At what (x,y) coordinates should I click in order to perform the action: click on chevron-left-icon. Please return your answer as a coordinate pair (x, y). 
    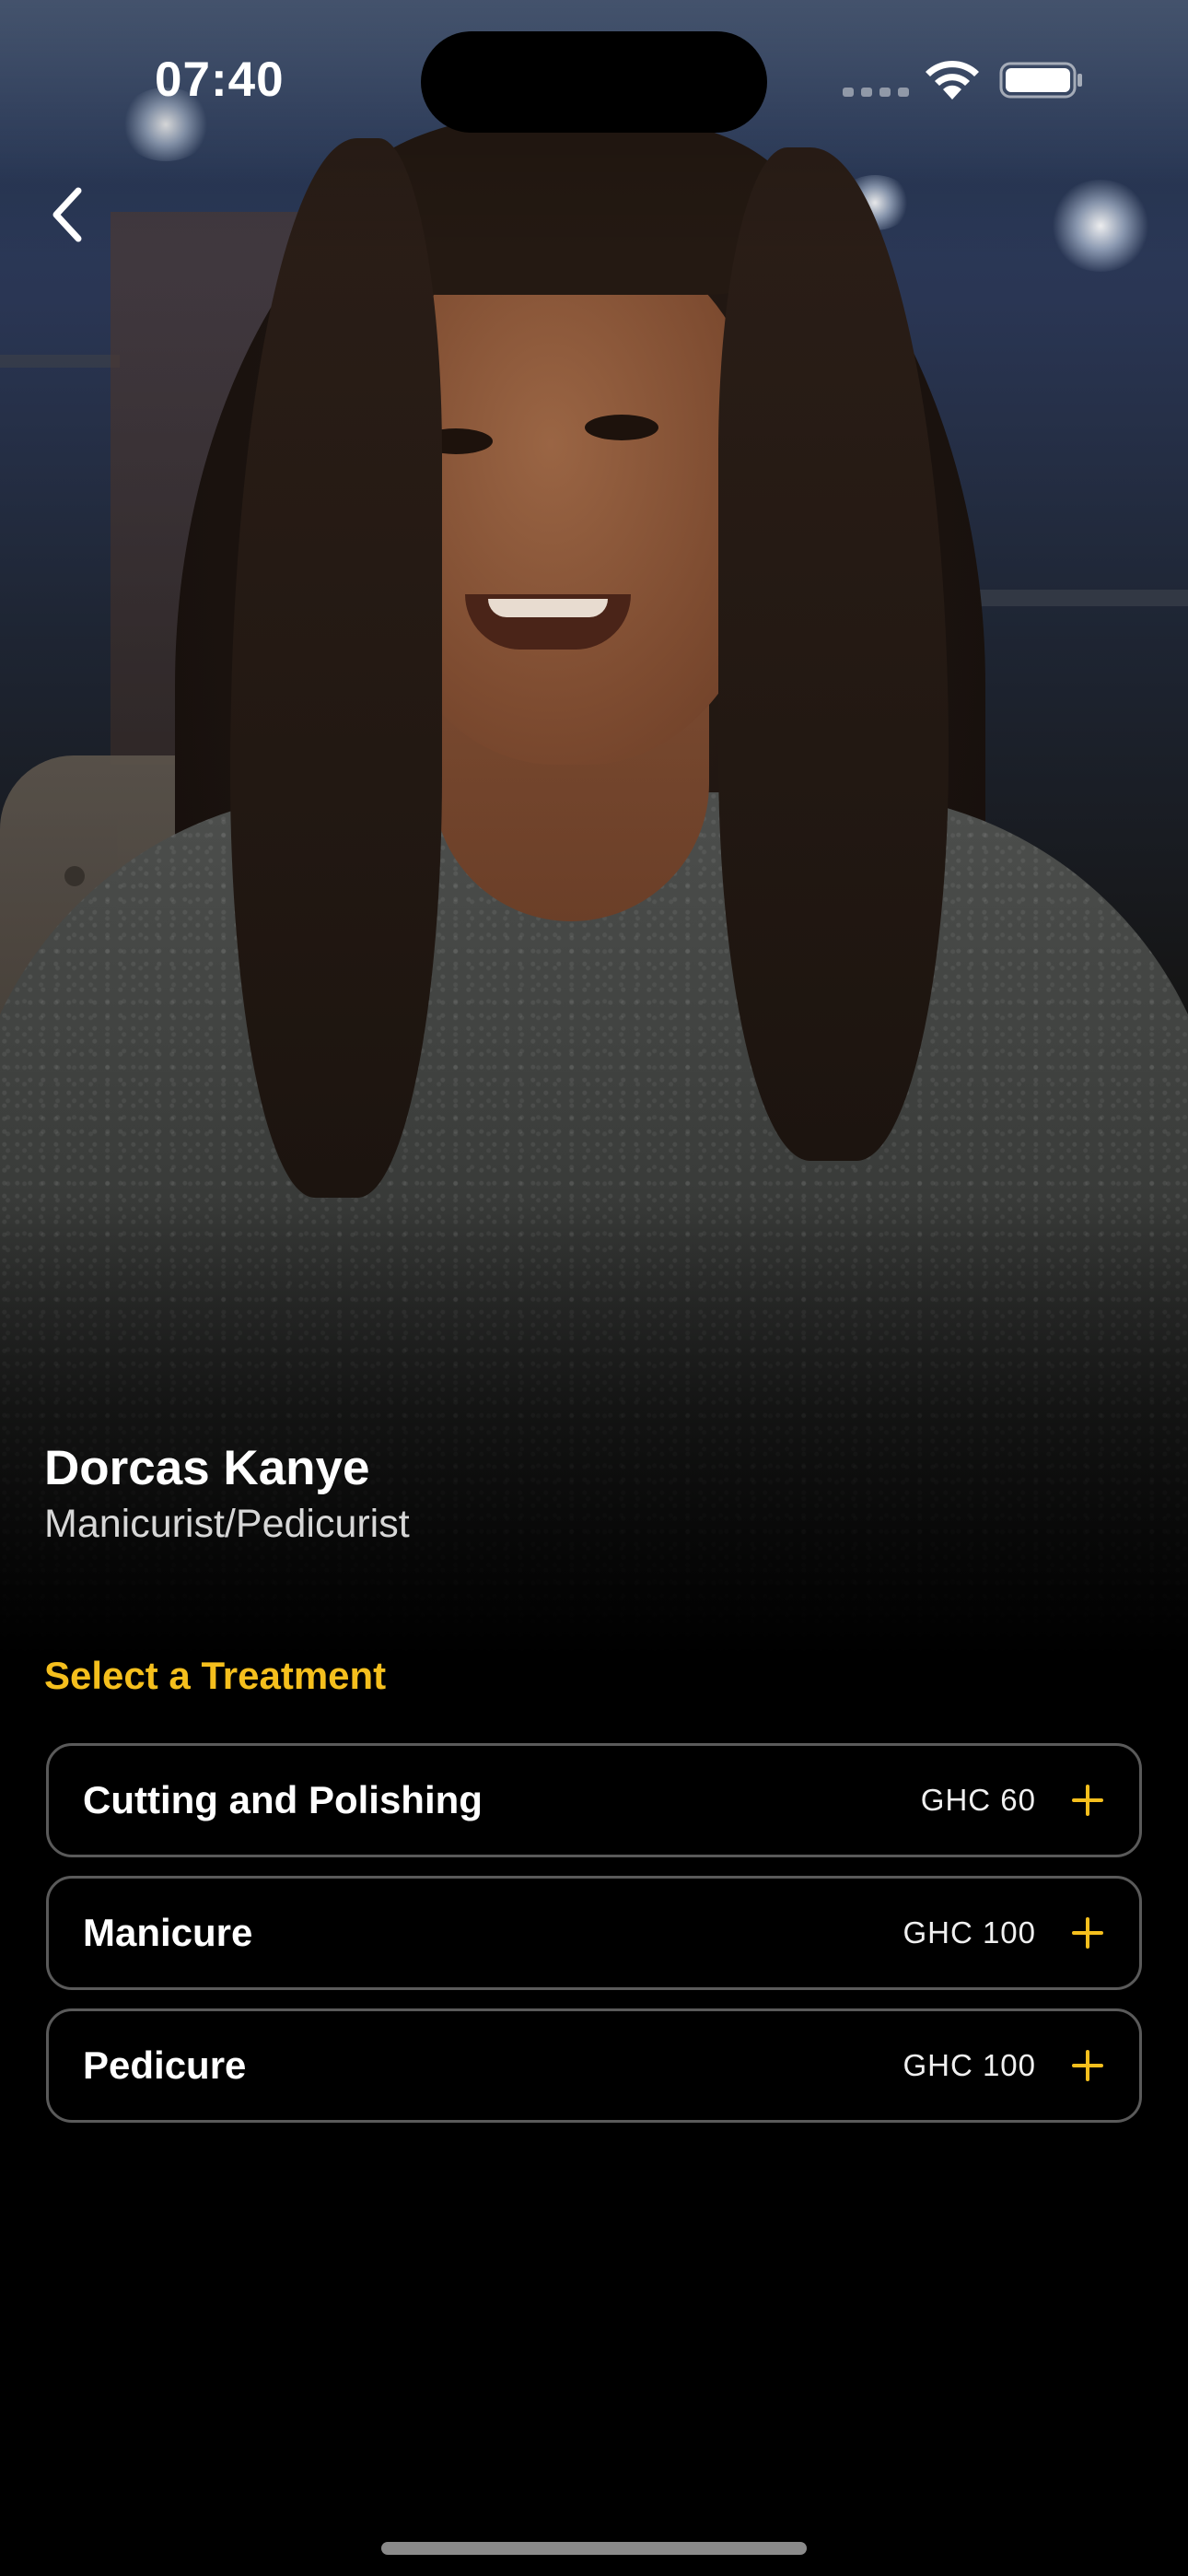
    Looking at the image, I should click on (67, 214).